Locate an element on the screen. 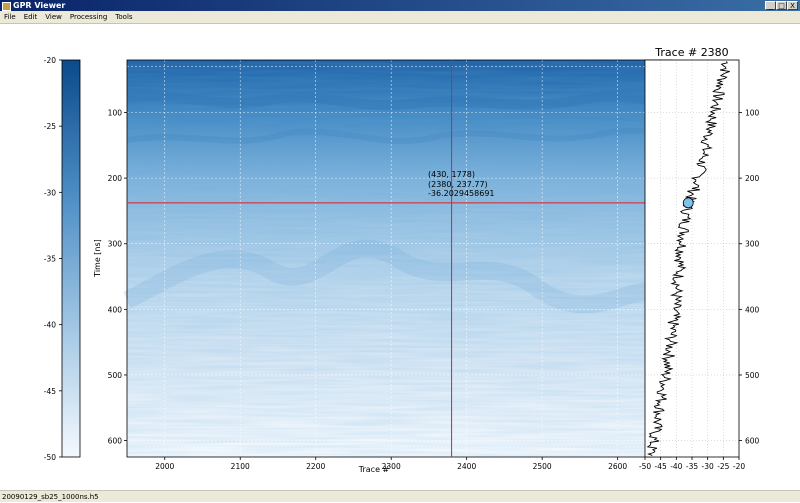  trace-y-tick-label: 400 is located at coordinates (752, 309).